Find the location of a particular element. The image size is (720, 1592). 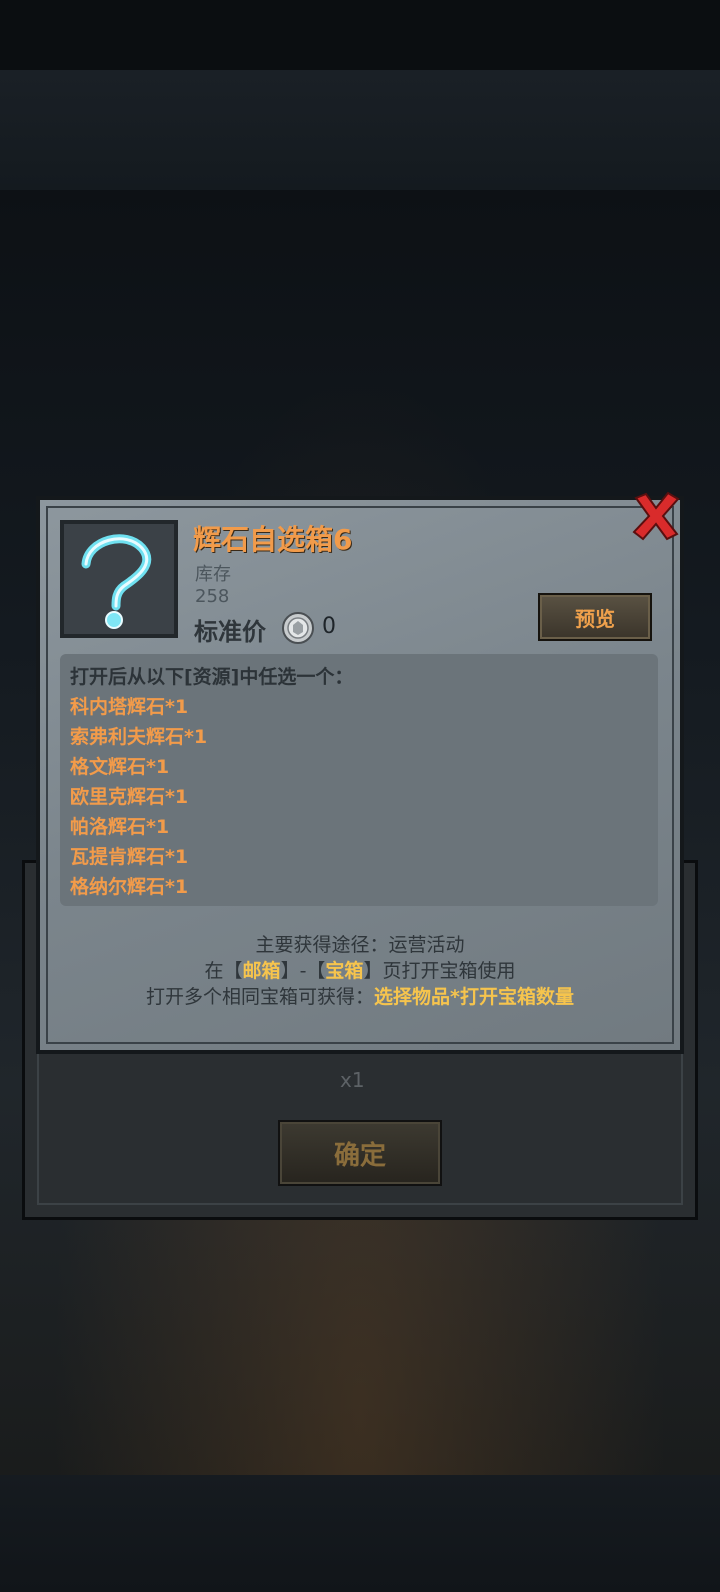

multi-highlight: 选择物品*打开宝箱数量 is located at coordinates (474, 997).